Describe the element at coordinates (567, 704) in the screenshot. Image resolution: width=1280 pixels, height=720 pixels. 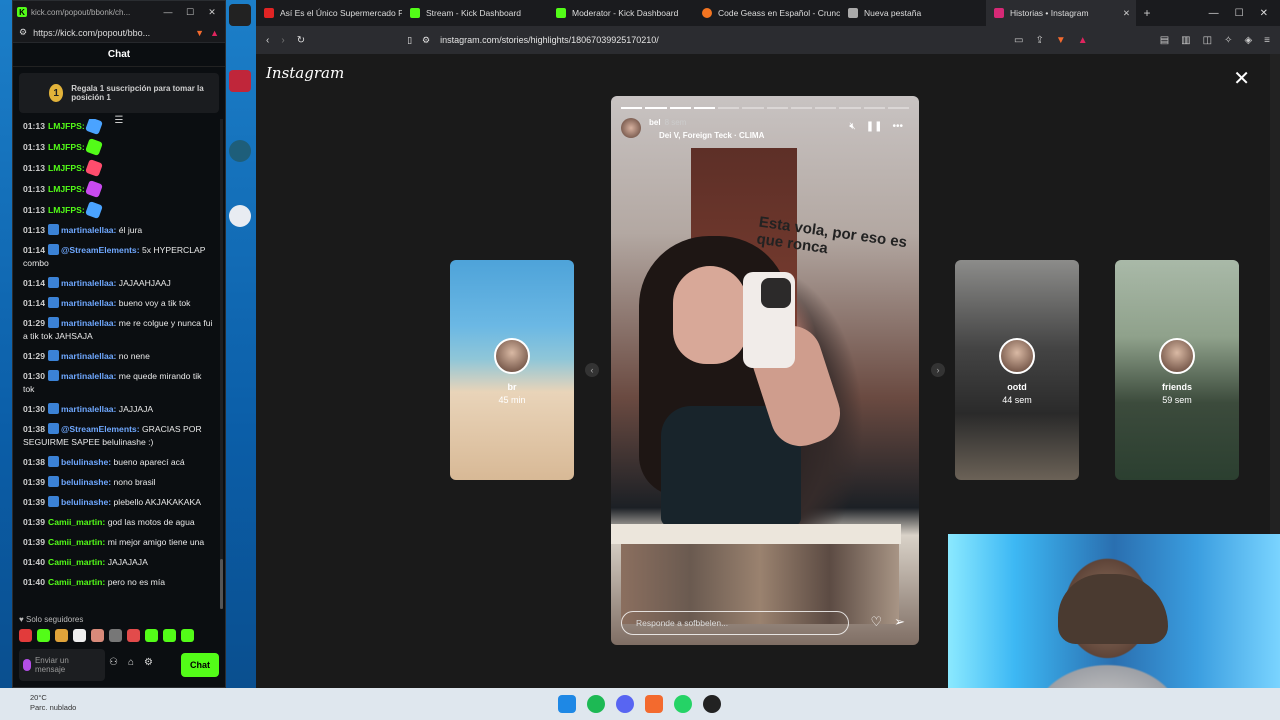
I see `start-icon` at that location.